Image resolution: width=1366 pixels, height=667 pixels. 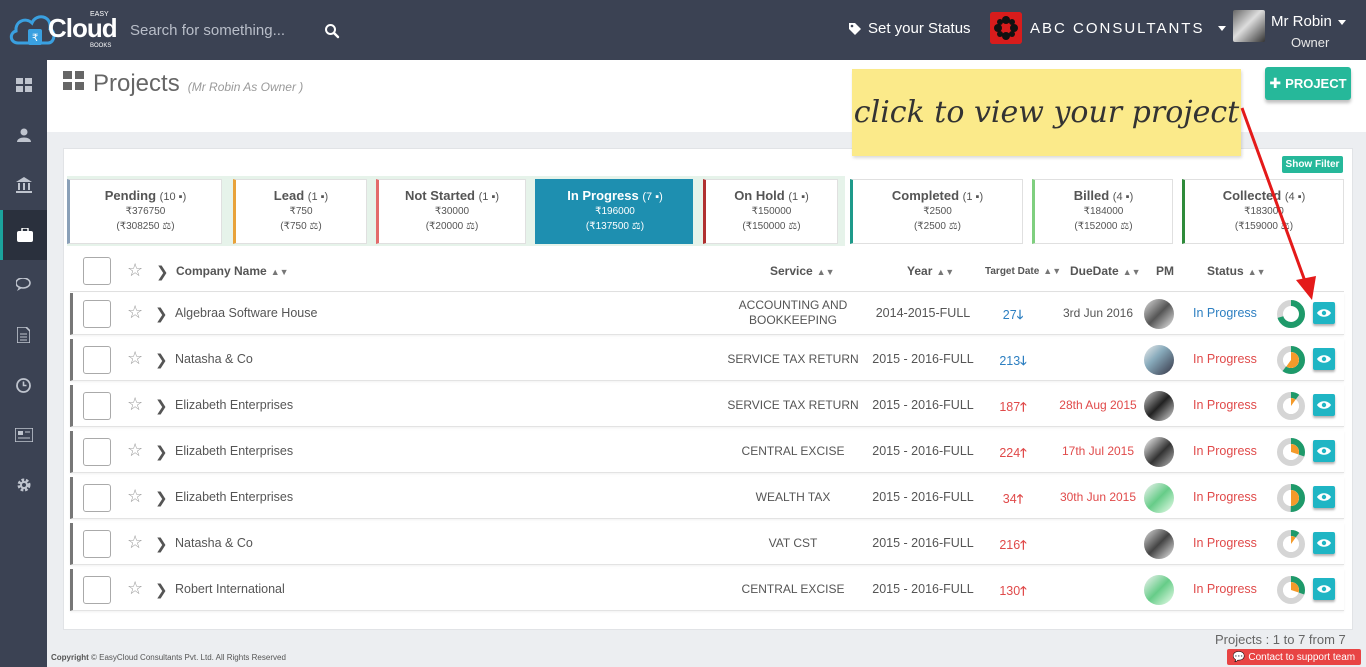 What do you see at coordinates (1102, 211) in the screenshot?
I see `status-tab-billed: Billed (4 ▪) ₹184000 (₹152000 ⚖)` at bounding box center [1102, 211].